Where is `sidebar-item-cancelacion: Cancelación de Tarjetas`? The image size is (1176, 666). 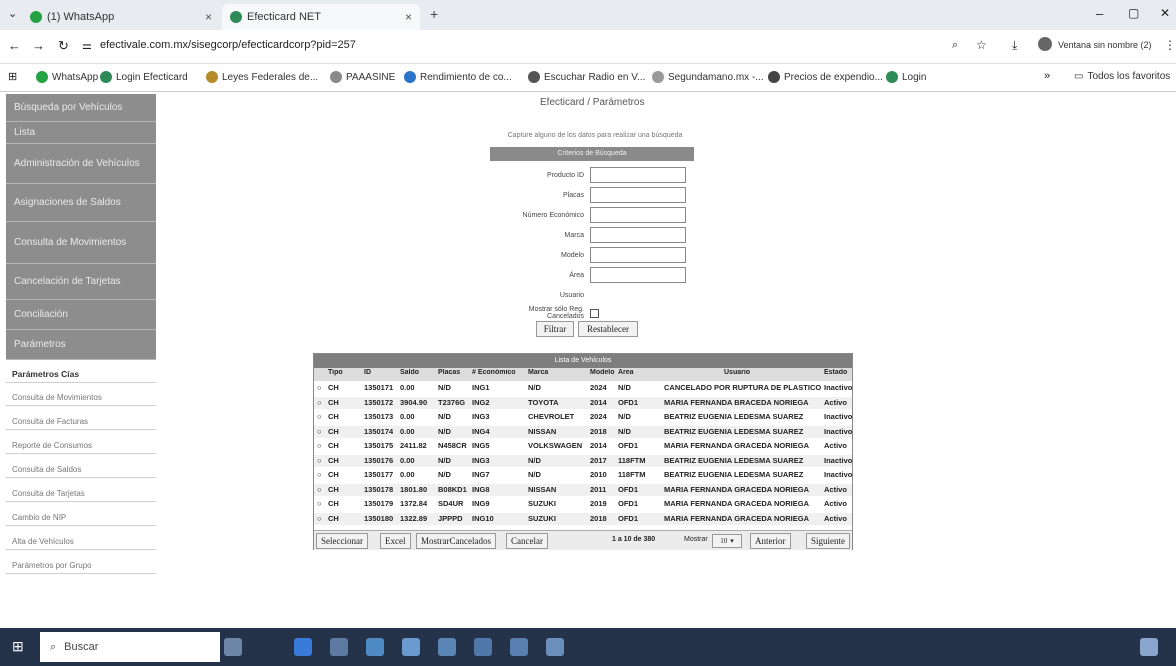 sidebar-item-cancelacion: Cancelación de Tarjetas is located at coordinates (81, 282).